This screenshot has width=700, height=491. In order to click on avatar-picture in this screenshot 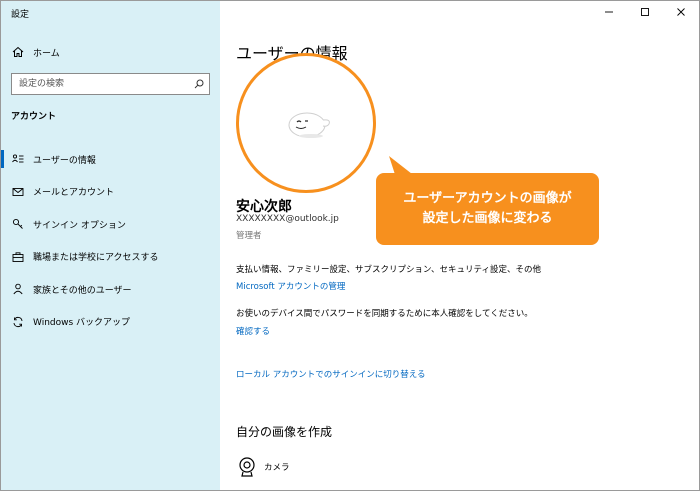, I will do `click(309, 125)`.